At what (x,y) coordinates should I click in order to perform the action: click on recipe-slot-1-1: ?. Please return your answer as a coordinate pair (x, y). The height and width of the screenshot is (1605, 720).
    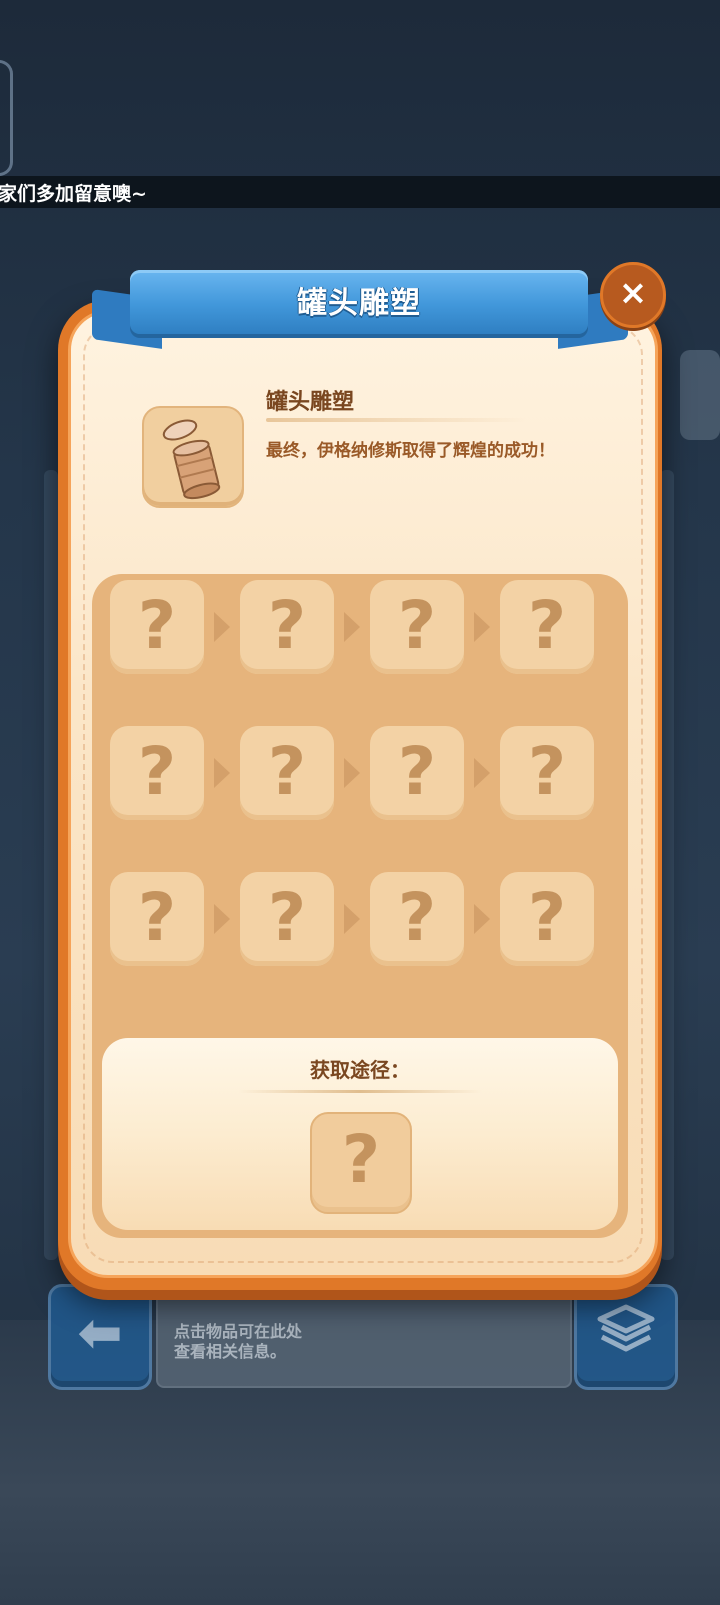
    Looking at the image, I should click on (157, 627).